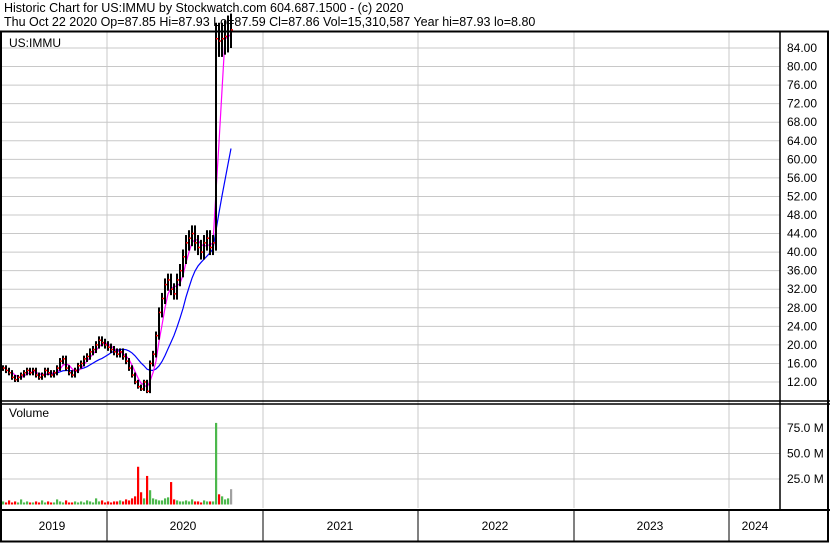  What do you see at coordinates (802, 234) in the screenshot?
I see `price-tick-label: 44.00` at bounding box center [802, 234].